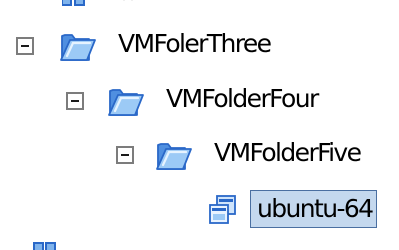 This screenshot has height=250, width=399. Describe the element at coordinates (242, 98) in the screenshot. I see `tree-item-label: VMFolderFour` at that location.